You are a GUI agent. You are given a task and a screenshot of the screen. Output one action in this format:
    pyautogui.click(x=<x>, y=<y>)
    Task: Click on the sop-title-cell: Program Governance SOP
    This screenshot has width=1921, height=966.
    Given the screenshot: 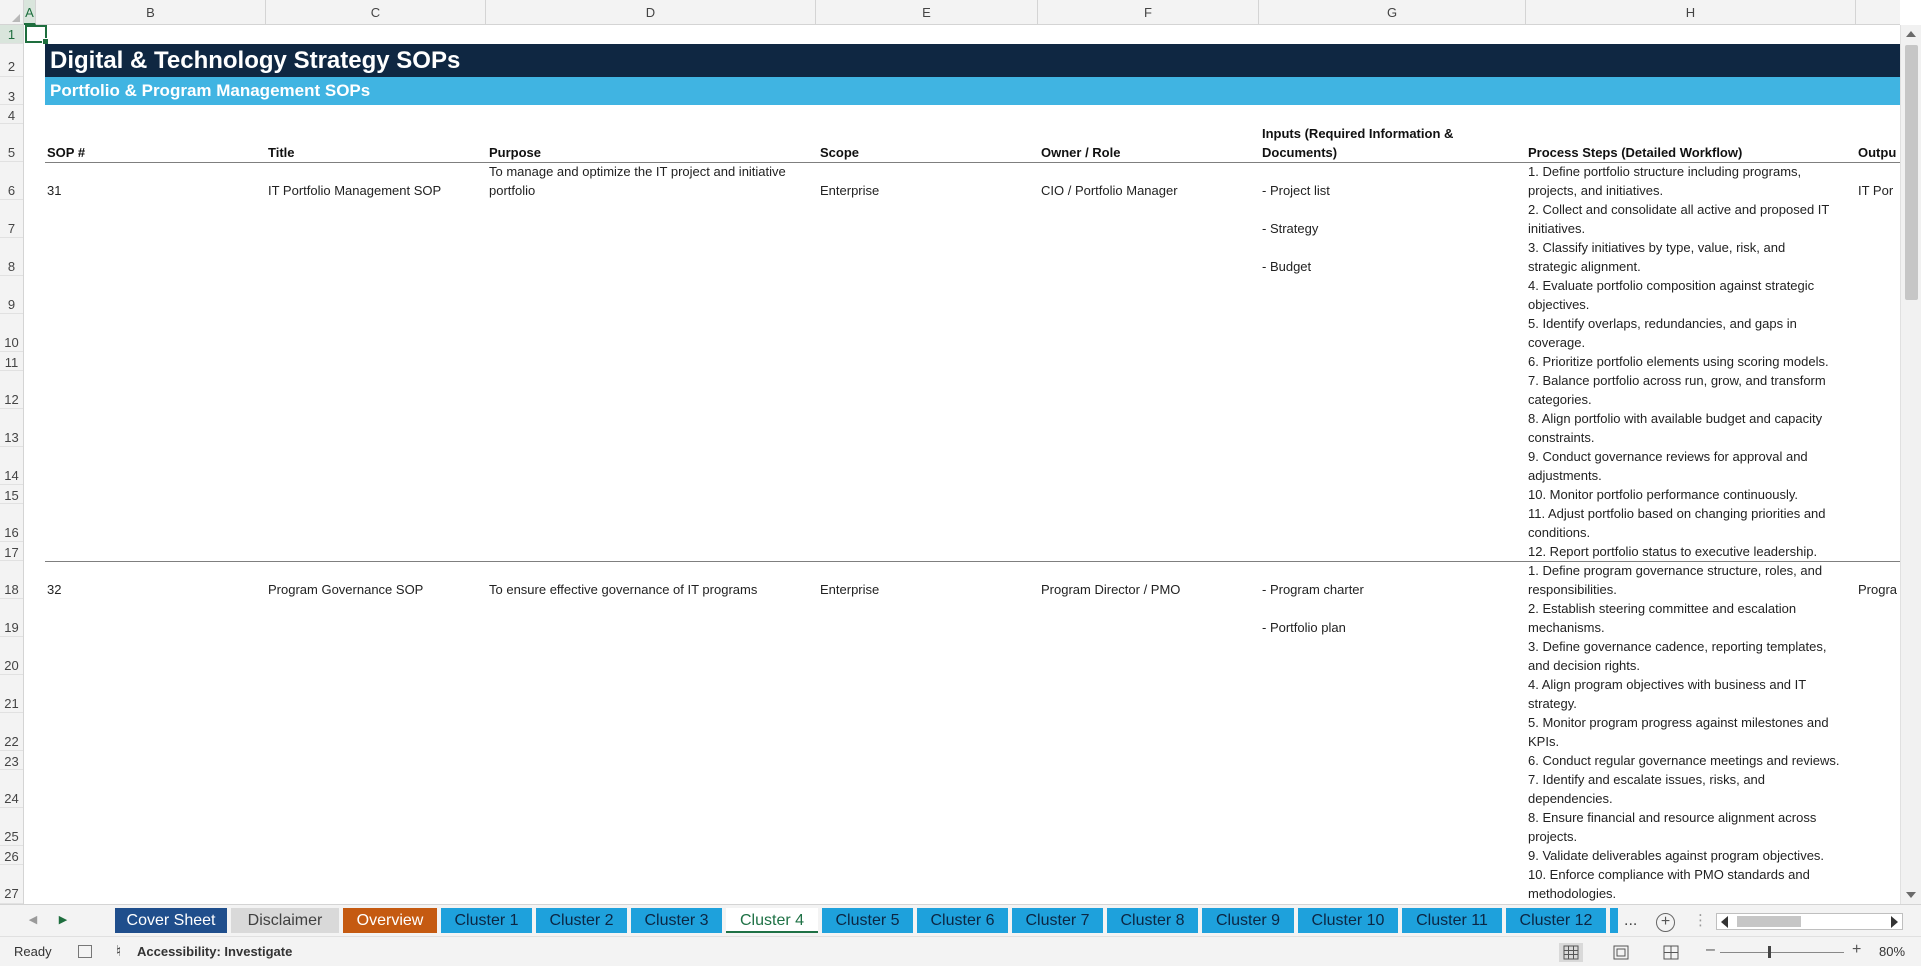 What is the action you would take?
    pyautogui.click(x=345, y=589)
    